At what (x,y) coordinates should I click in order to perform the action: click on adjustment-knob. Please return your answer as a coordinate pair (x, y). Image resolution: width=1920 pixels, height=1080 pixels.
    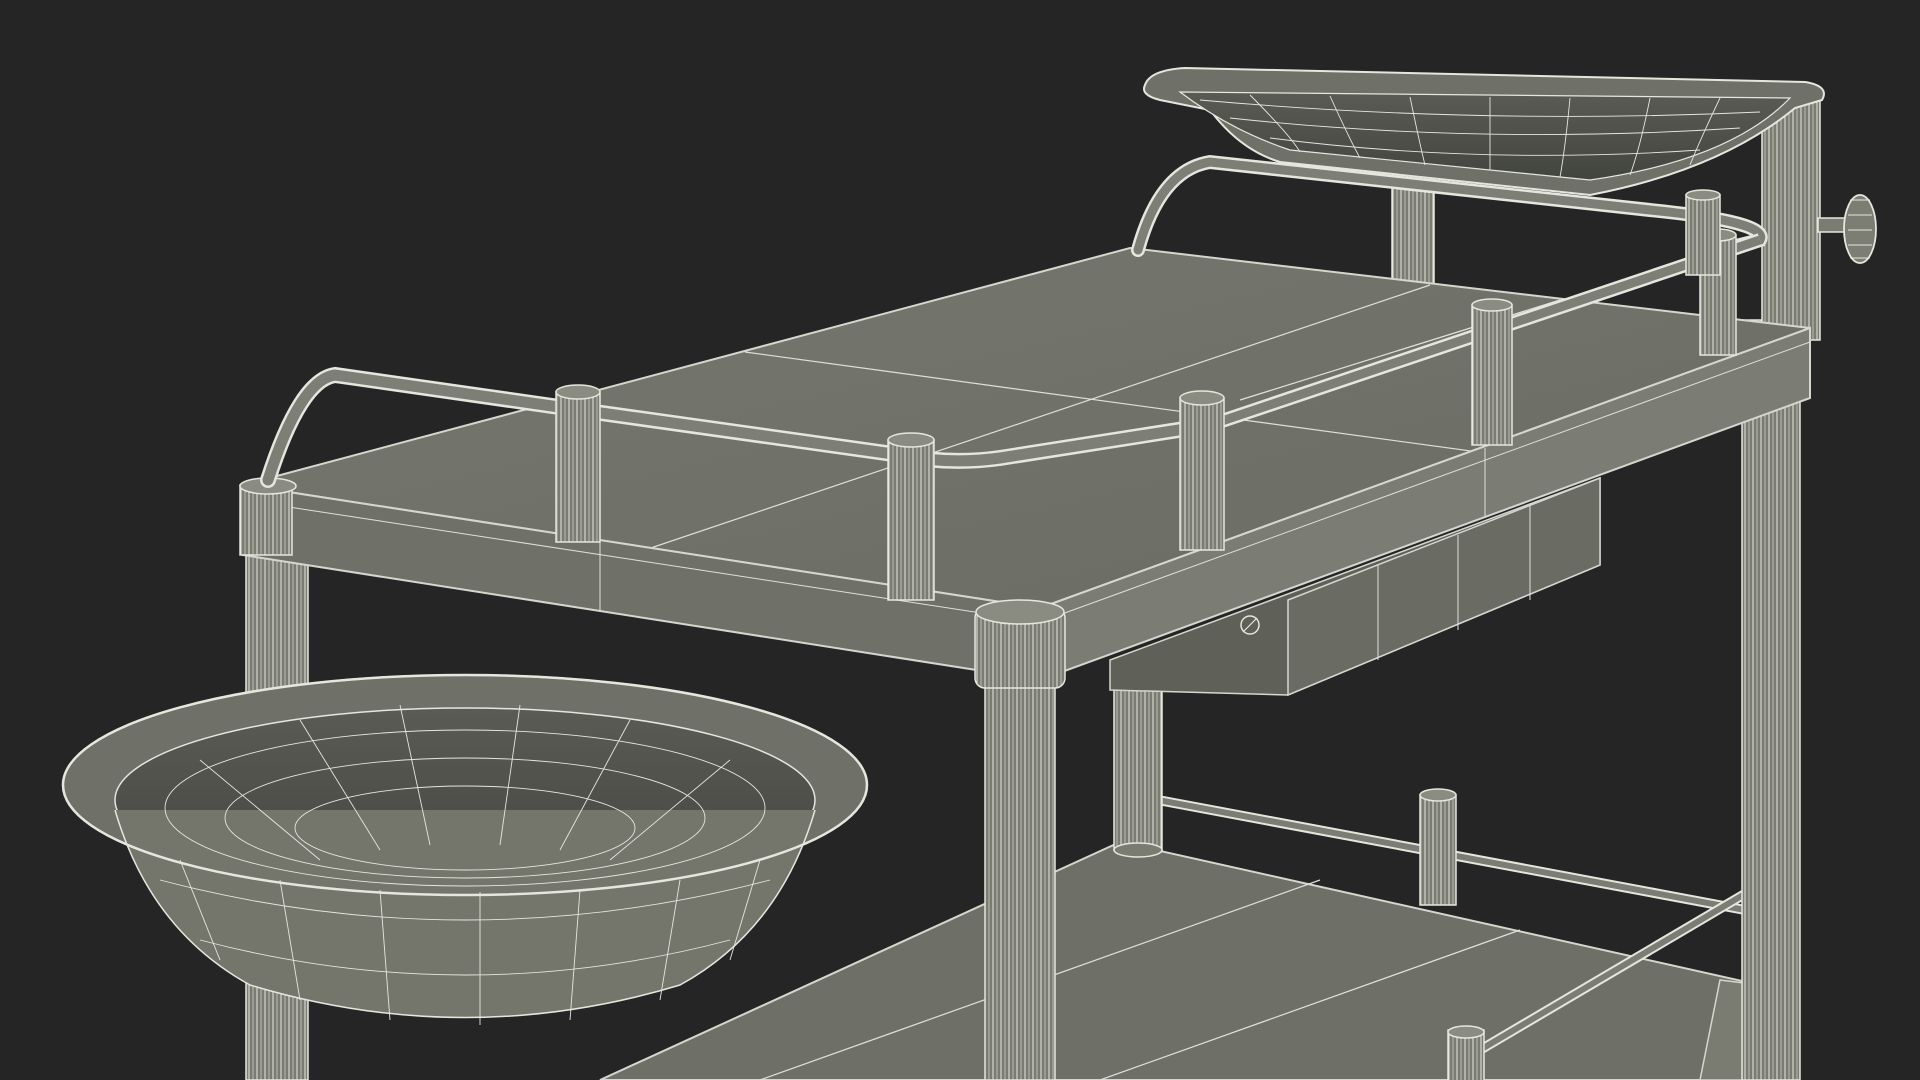
    Looking at the image, I should click on (1860, 229).